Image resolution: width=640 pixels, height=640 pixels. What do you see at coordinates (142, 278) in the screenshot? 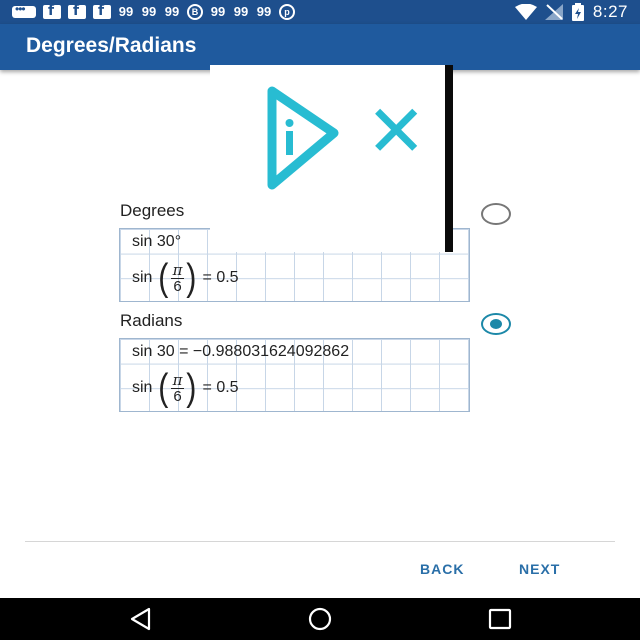
I see `degrees-line2-prefix: sin` at bounding box center [142, 278].